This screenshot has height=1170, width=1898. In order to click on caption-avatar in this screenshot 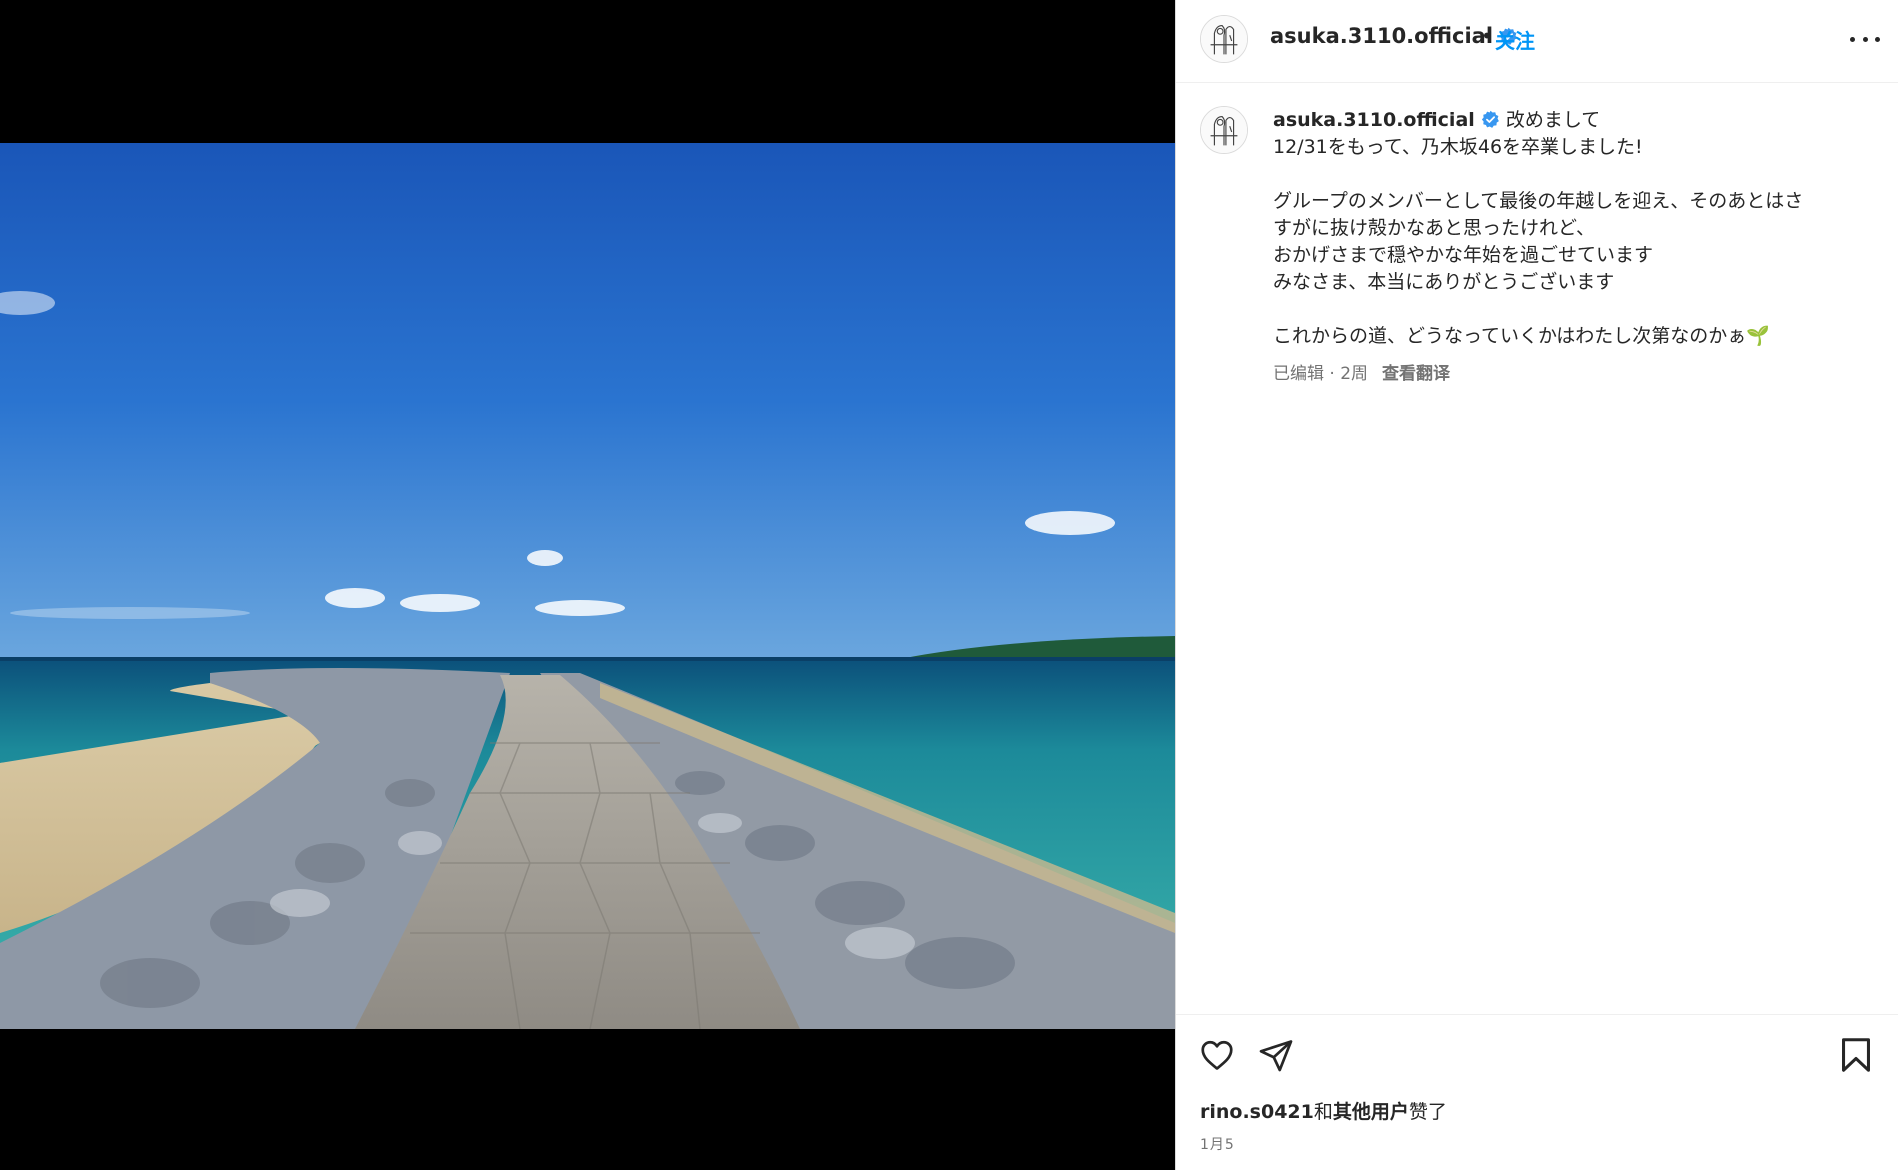, I will do `click(1224, 130)`.